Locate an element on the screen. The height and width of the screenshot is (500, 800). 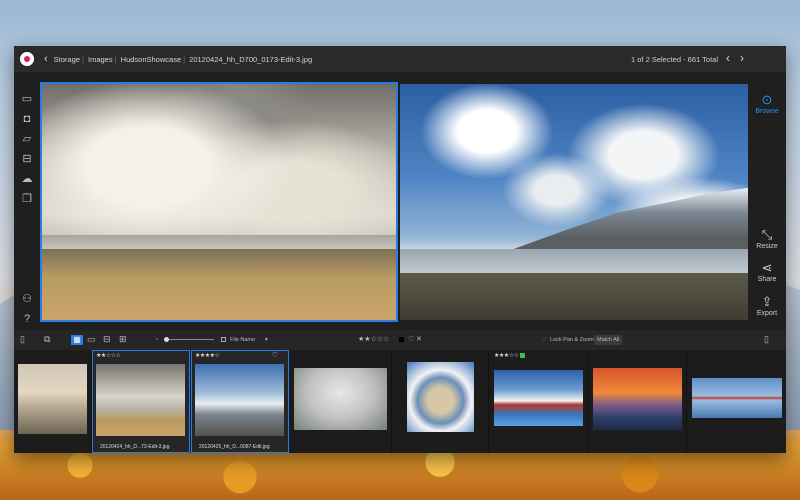
split-view-icon: ⊞ is located at coordinates (123, 339).